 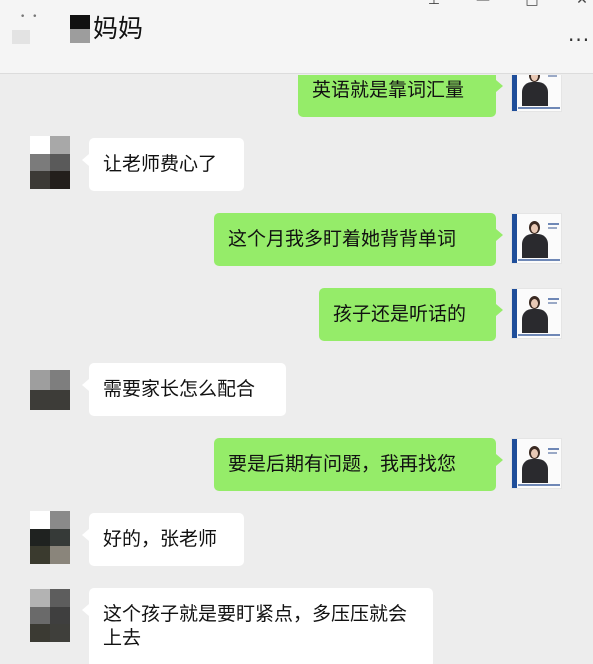 What do you see at coordinates (160, 539) in the screenshot?
I see `message-text: 好的，张老师` at bounding box center [160, 539].